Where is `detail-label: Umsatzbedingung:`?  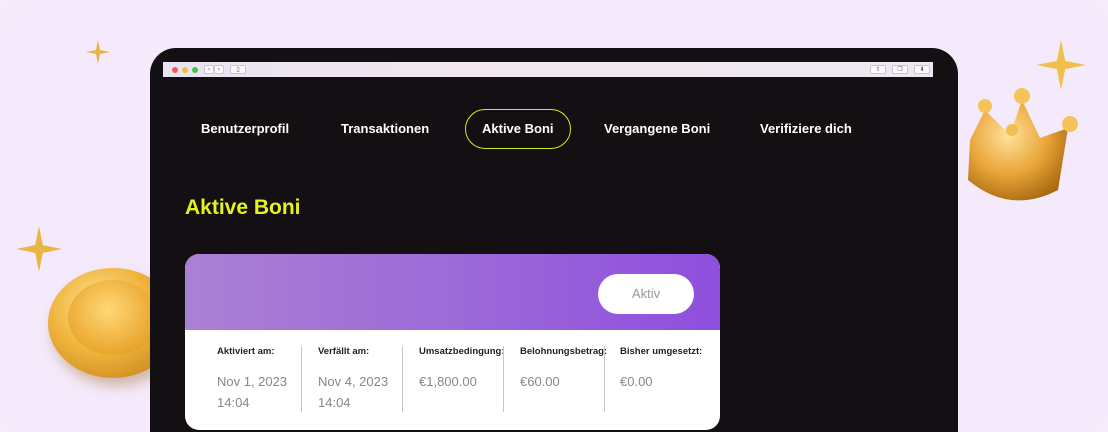 detail-label: Umsatzbedingung: is located at coordinates (462, 351).